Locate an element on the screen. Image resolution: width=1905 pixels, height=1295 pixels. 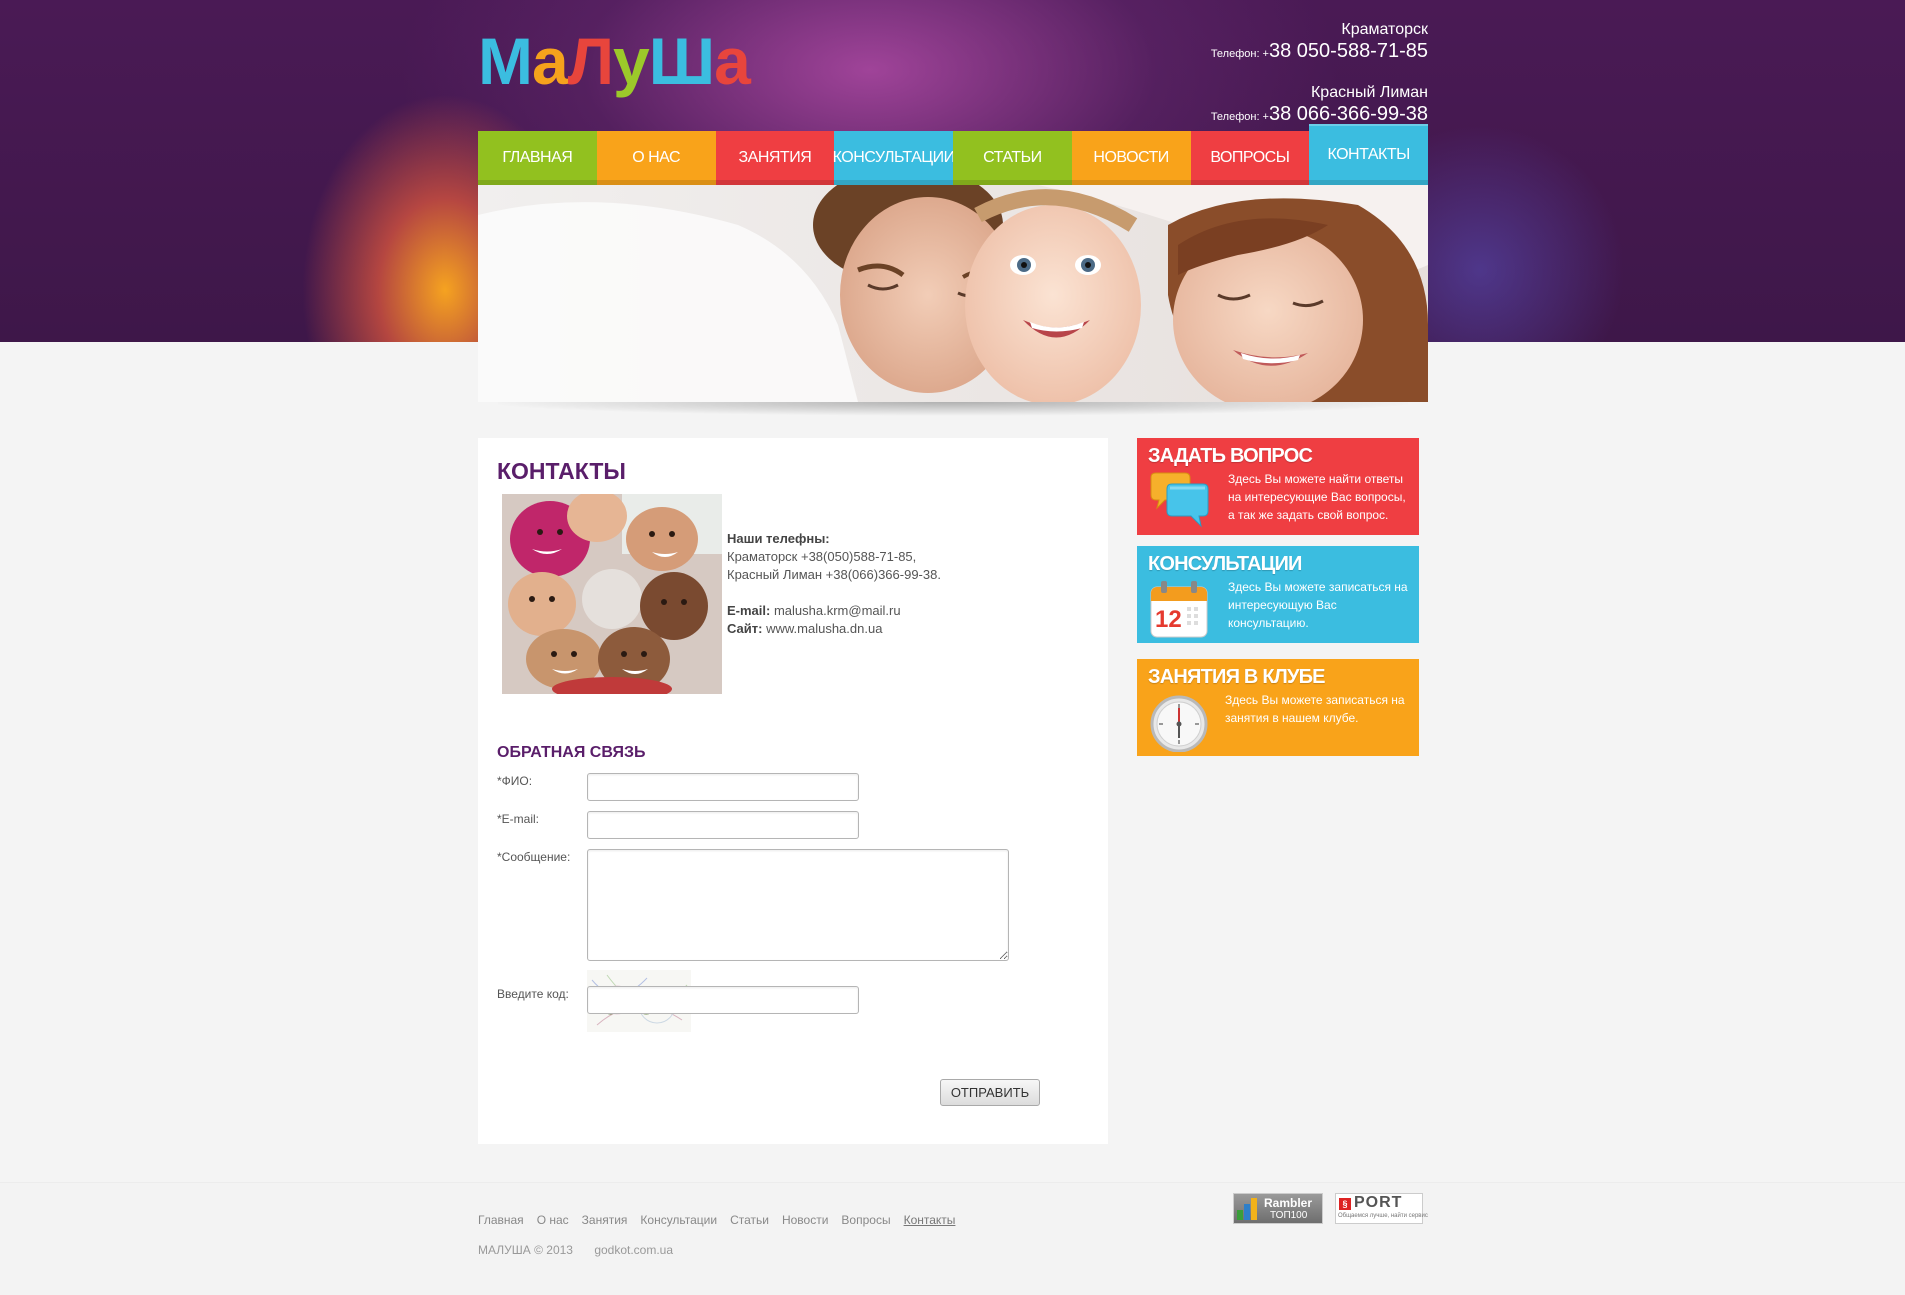
kids-photo-illustration is located at coordinates (612, 594).